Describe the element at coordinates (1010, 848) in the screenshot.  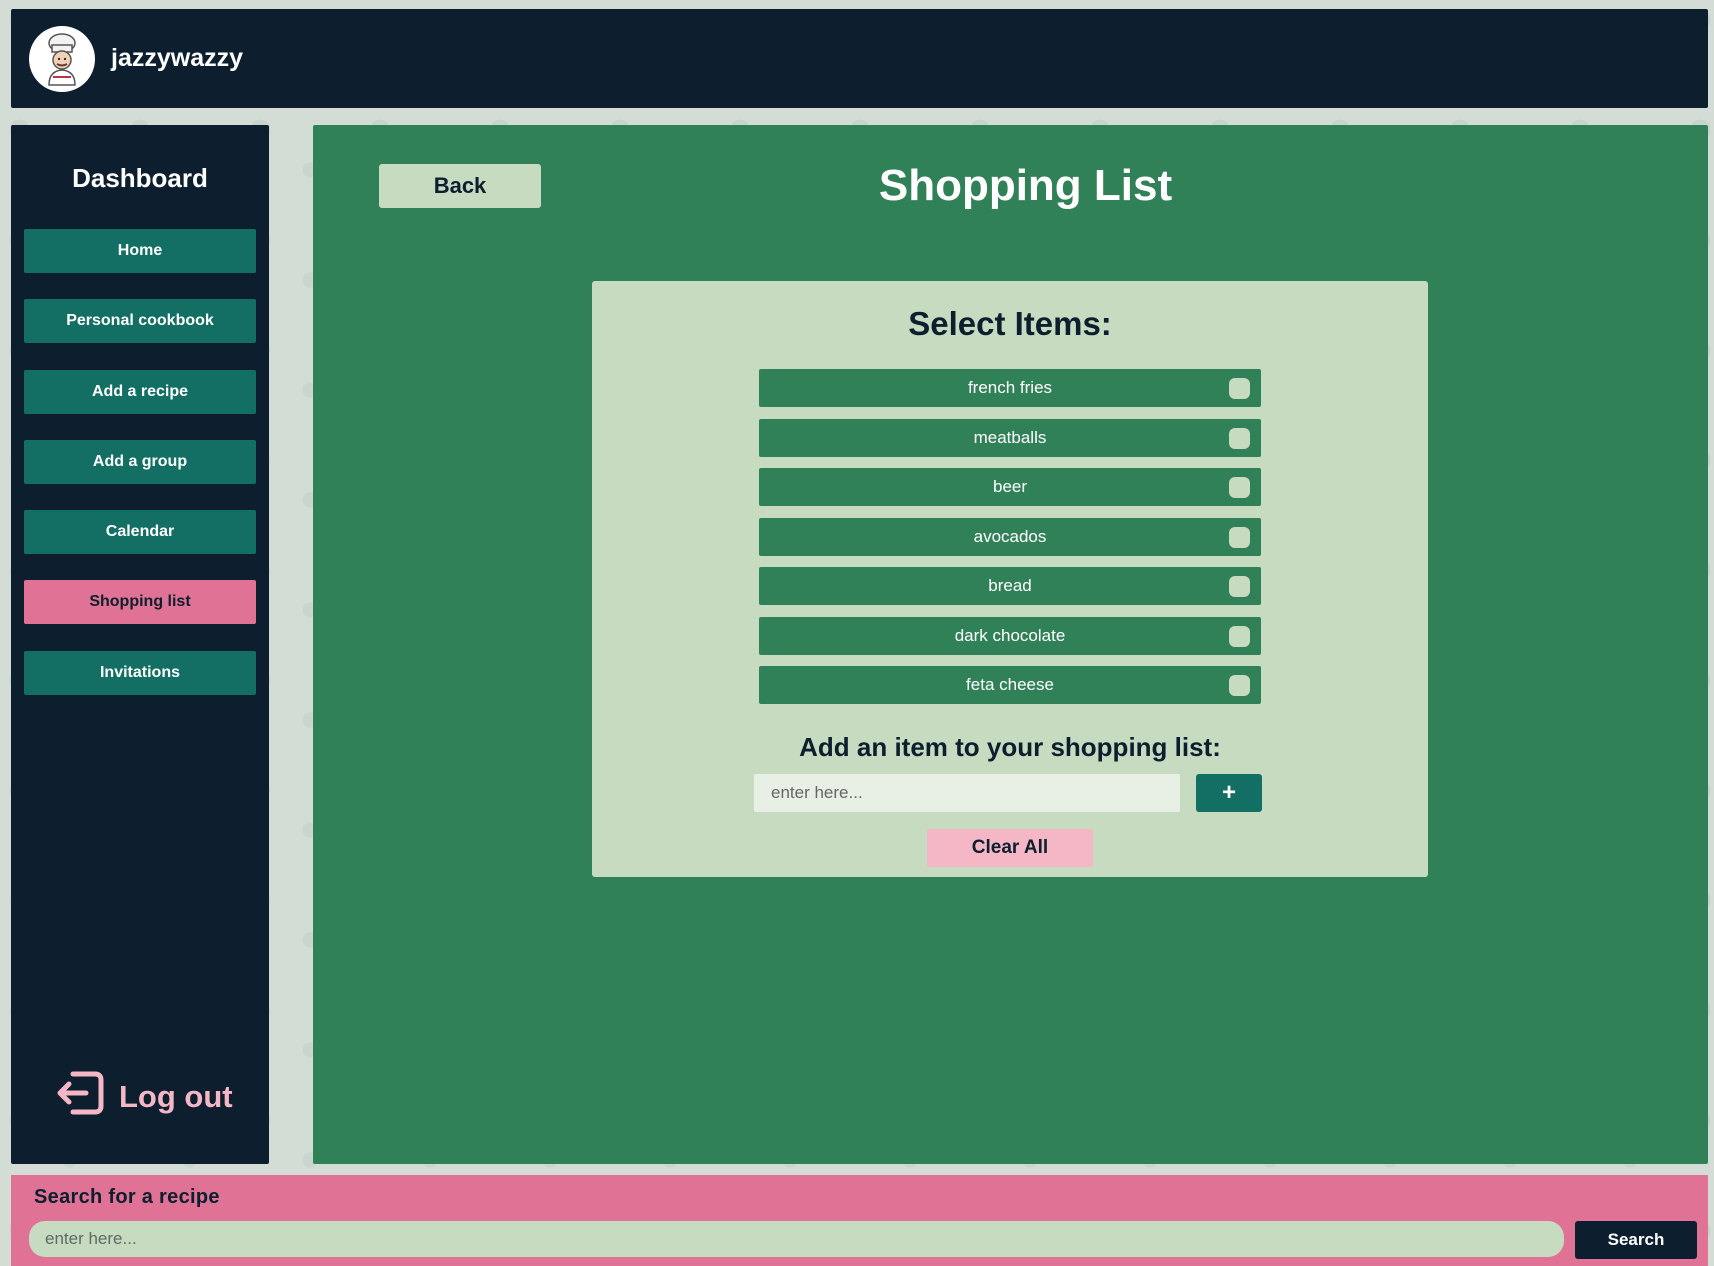
I see `clear-all-button: Clear All` at that location.